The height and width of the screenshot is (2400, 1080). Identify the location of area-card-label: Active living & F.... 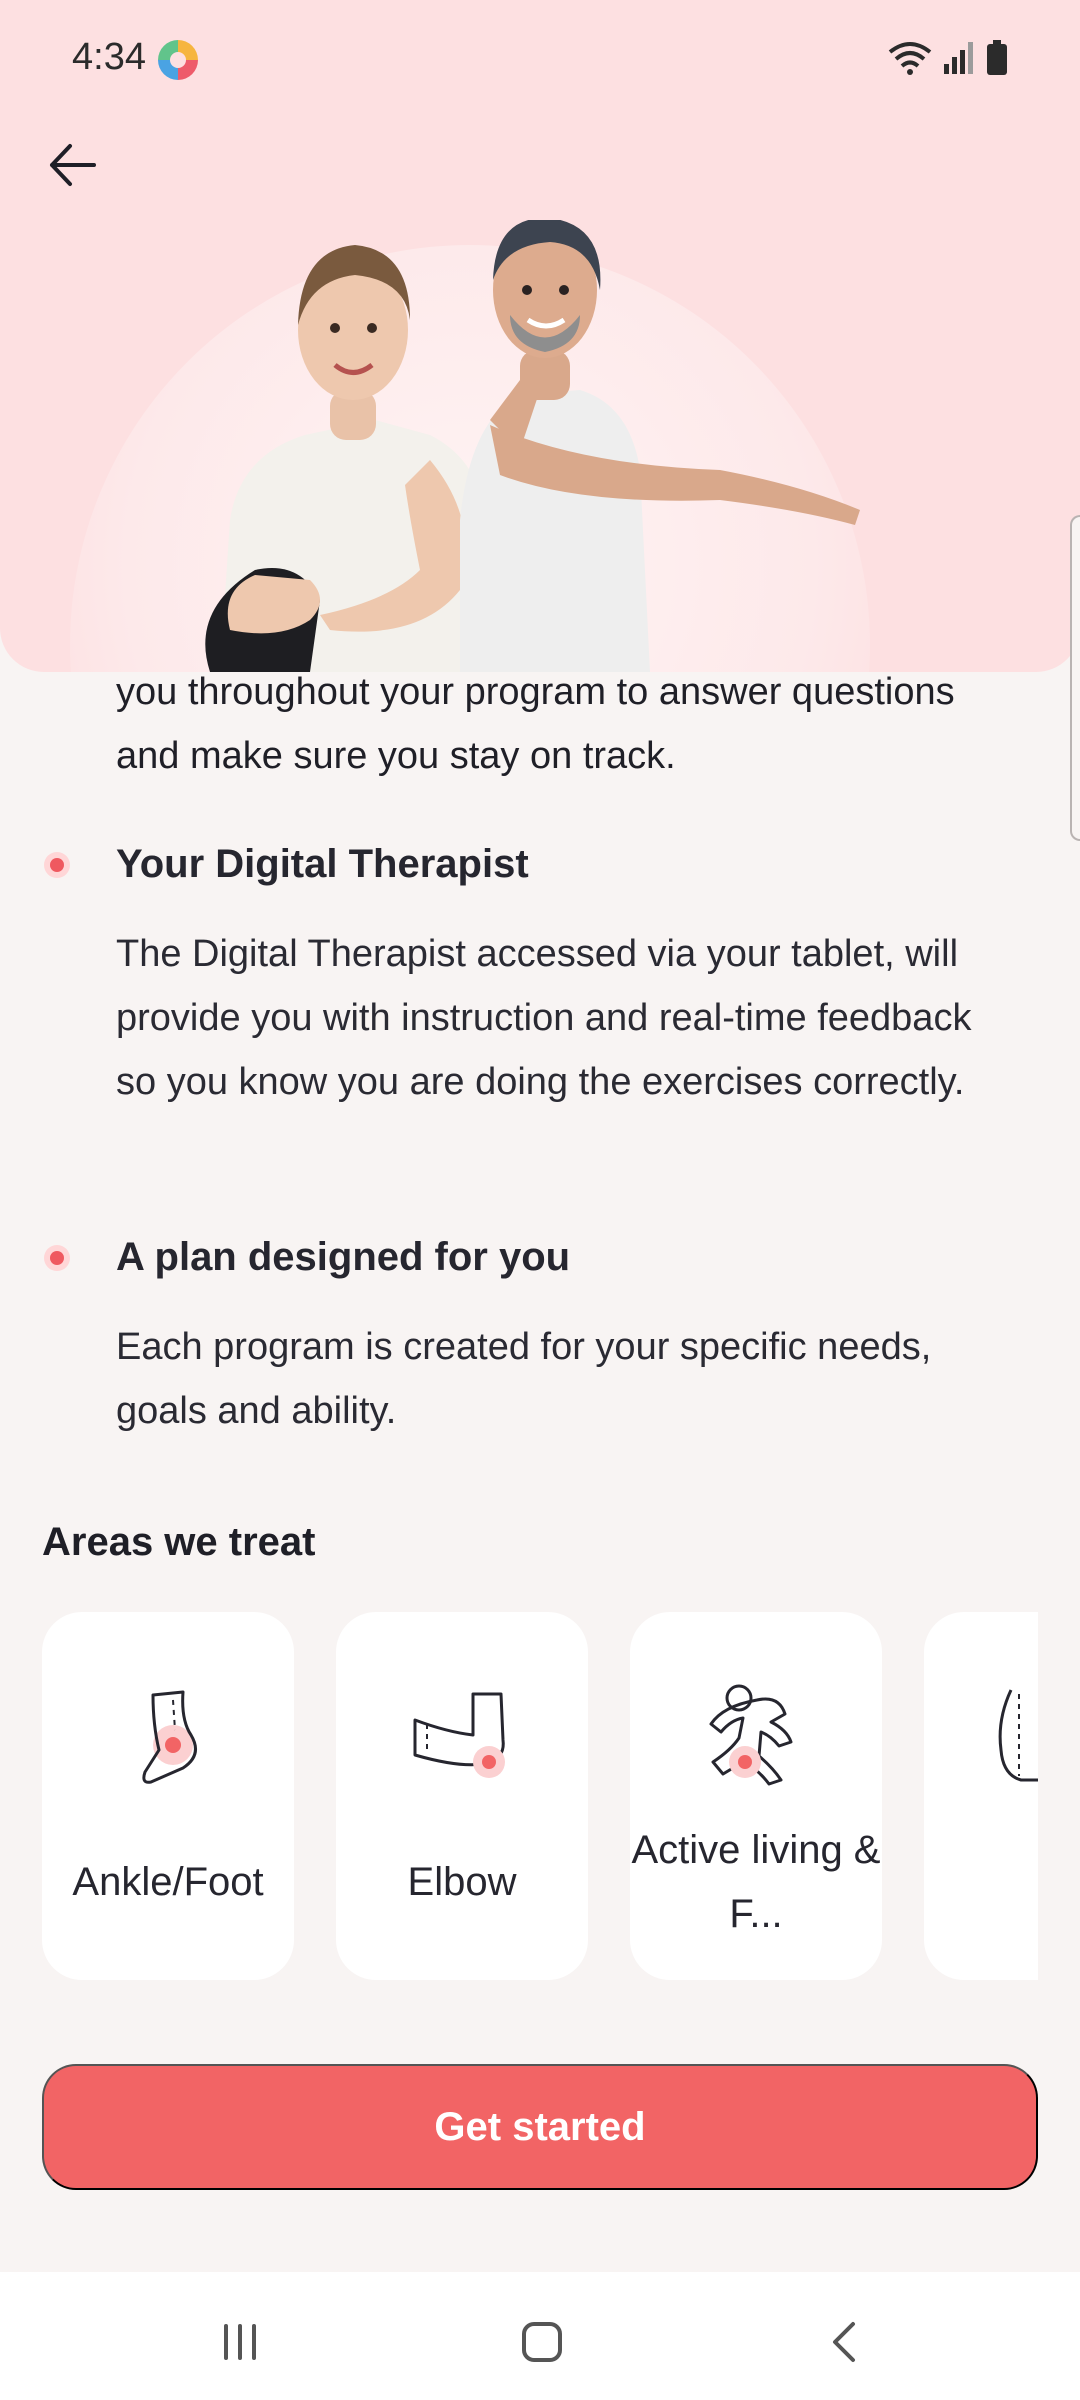
(756, 1882).